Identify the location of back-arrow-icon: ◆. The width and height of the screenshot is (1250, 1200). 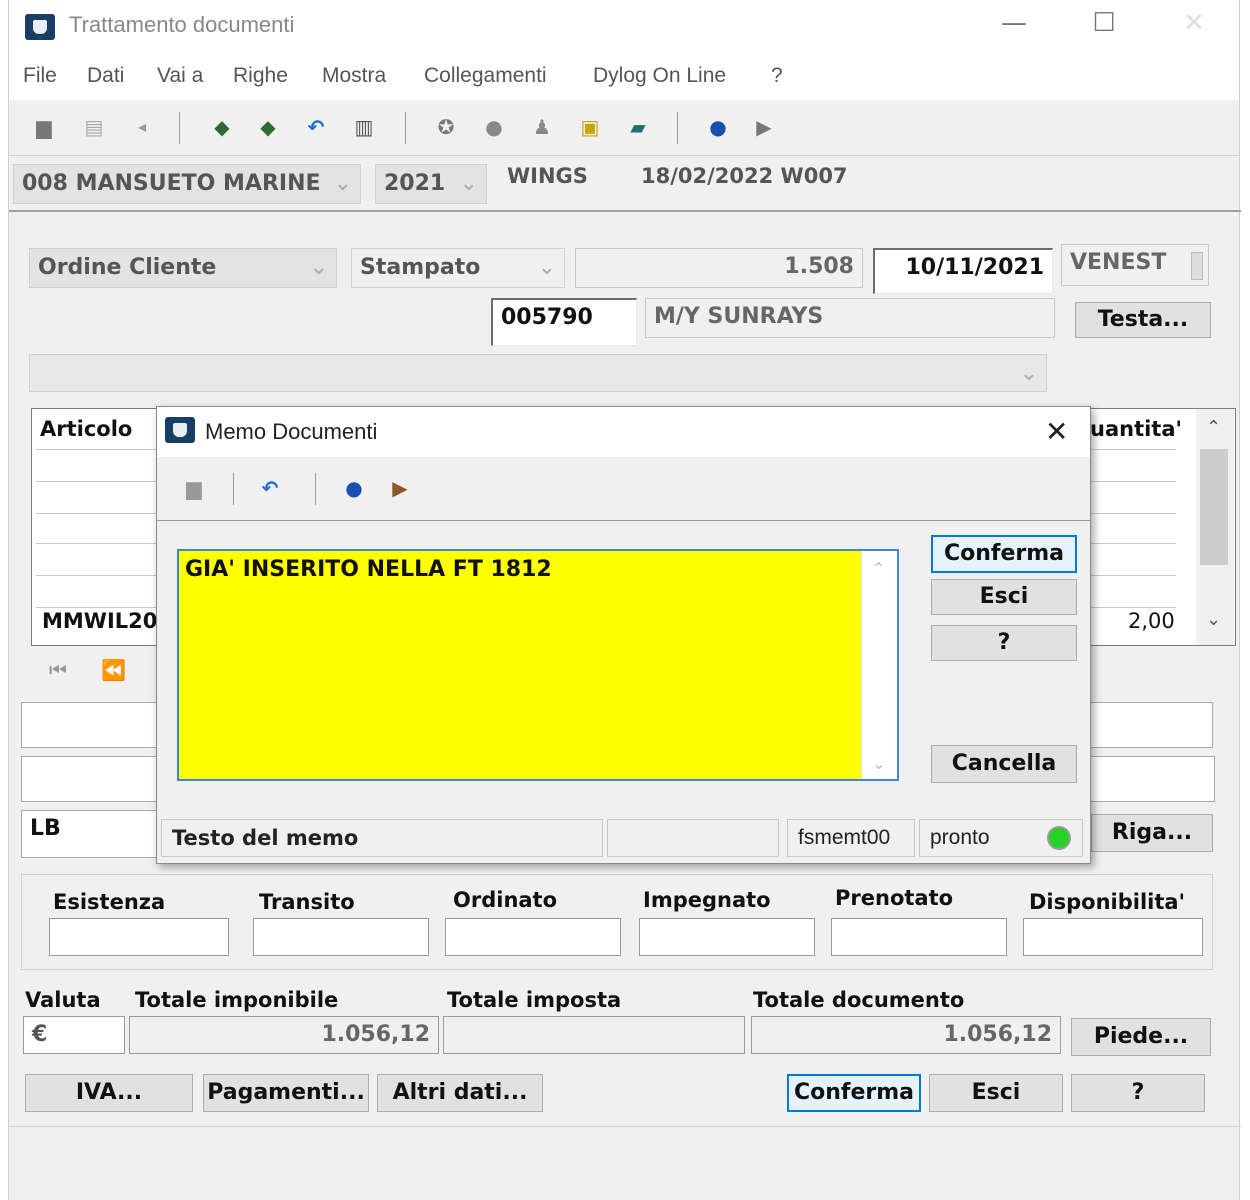
(222, 127).